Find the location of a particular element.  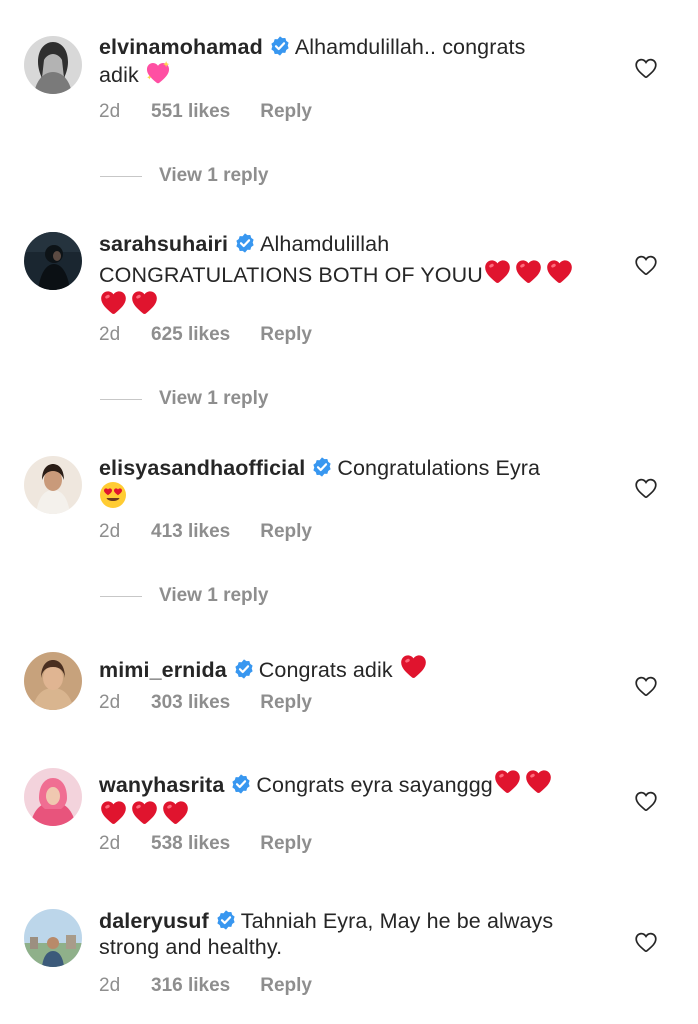

comment-meta: 2d 625 likes Reply is located at coordinates (205, 335).